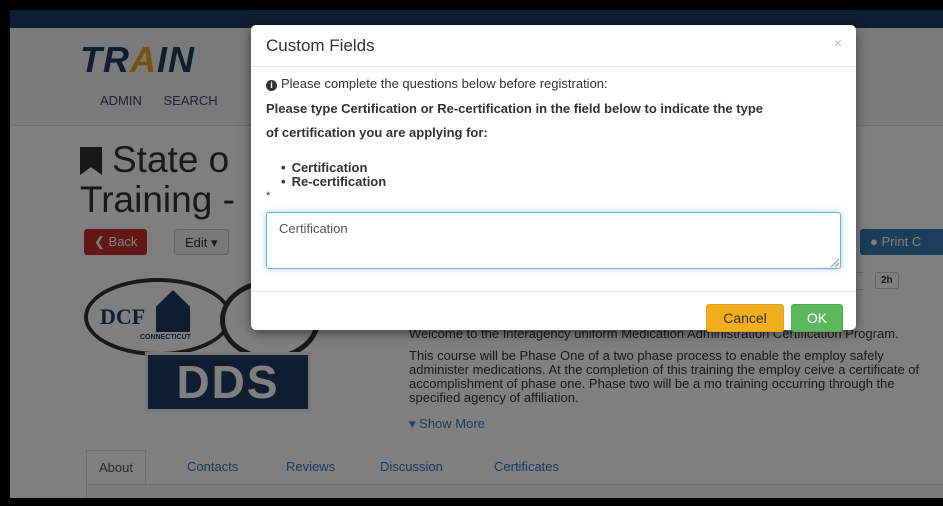 The image size is (943, 506). What do you see at coordinates (817, 318) in the screenshot?
I see `ok-button: OK` at bounding box center [817, 318].